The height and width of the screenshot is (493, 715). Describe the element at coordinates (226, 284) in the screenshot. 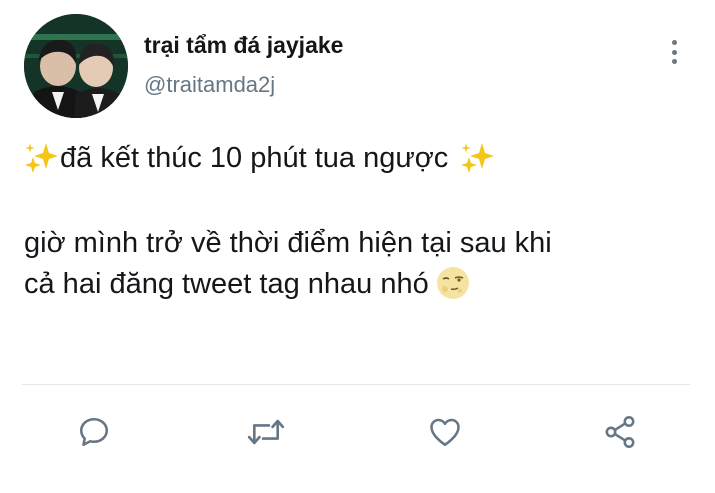

I see `tweet-line-3: cả hai đăng tweet tag nhau nhó` at that location.